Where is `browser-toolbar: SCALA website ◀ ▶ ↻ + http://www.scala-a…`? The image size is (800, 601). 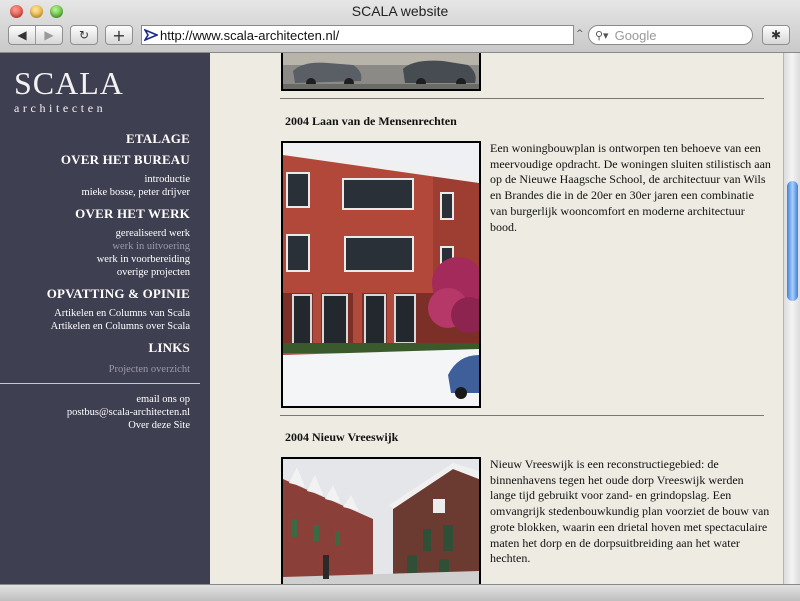
browser-toolbar: SCALA website ◀ ▶ ↻ + http://www.scala-a… is located at coordinates (400, 26).